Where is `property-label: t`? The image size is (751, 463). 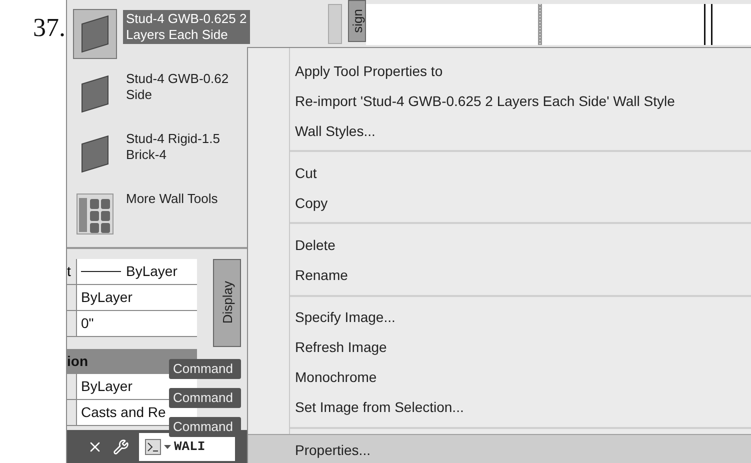
property-label: t is located at coordinates (72, 271).